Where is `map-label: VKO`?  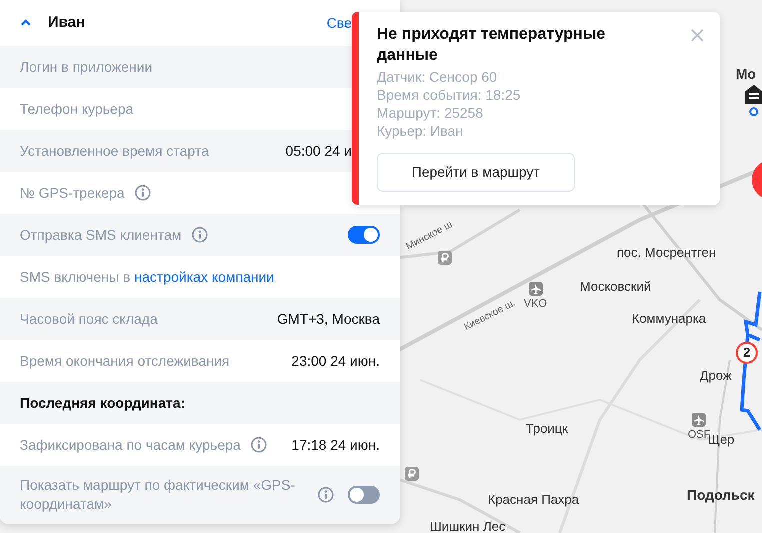
map-label: VKO is located at coordinates (536, 304).